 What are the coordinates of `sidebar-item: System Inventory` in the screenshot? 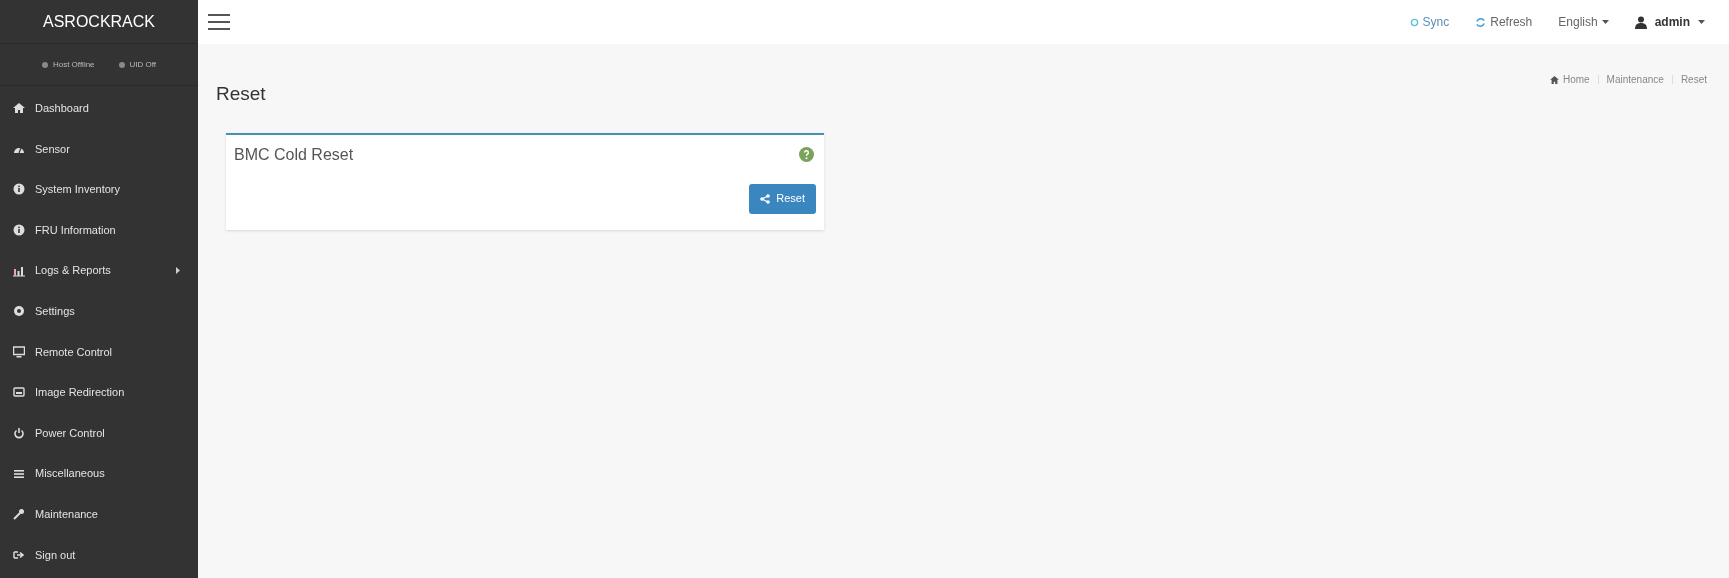 It's located at (99, 189).